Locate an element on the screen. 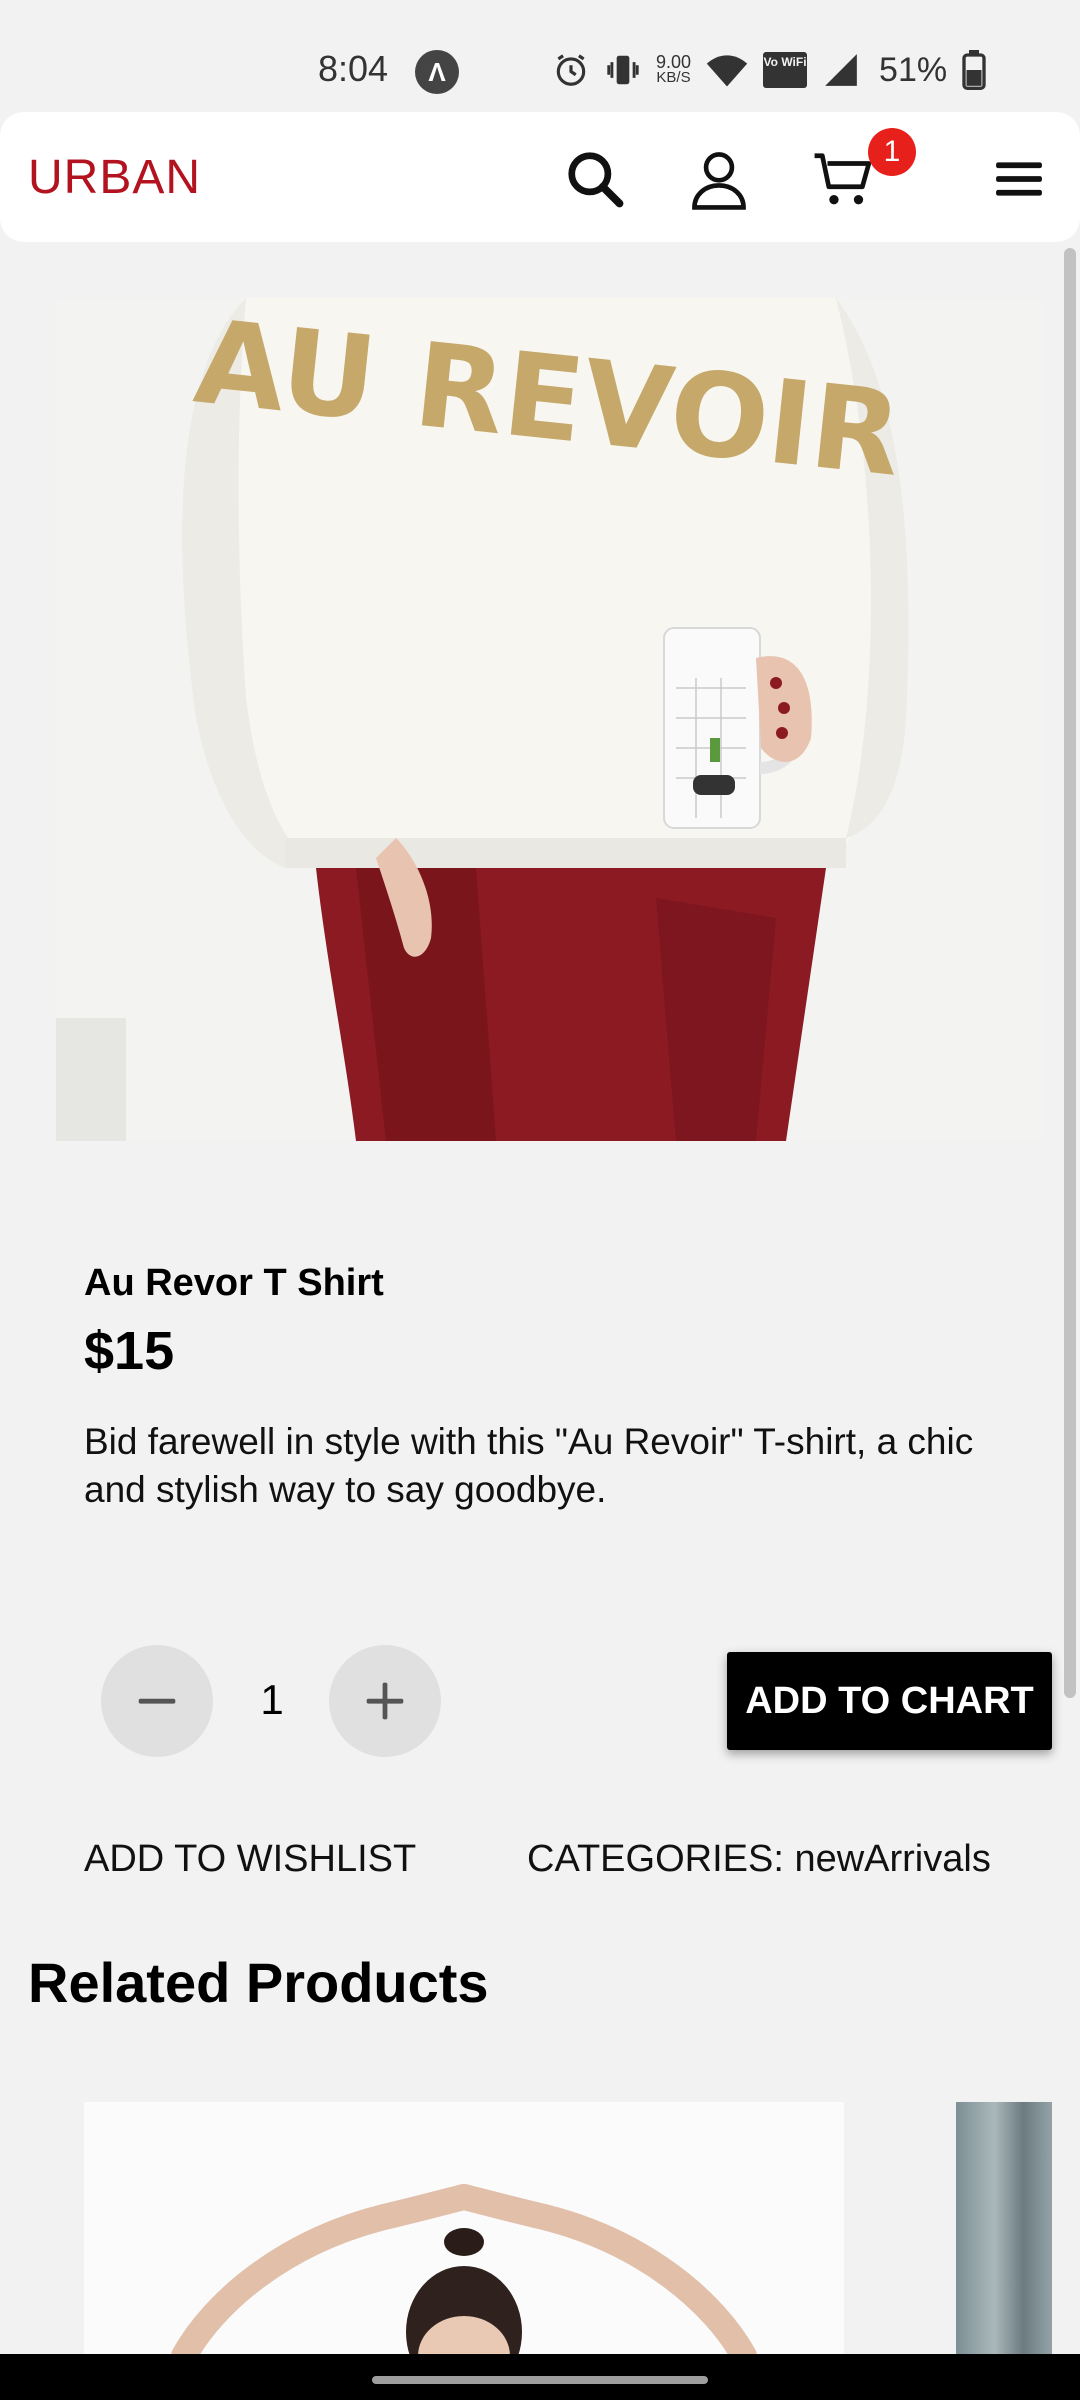 This screenshot has width=1080, height=2400. status-bar: 8:04 Λ 9.00 KB/S Vo WiFi 51% is located at coordinates (540, 56).